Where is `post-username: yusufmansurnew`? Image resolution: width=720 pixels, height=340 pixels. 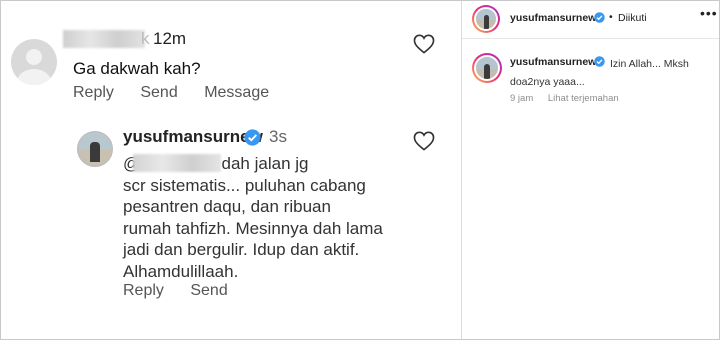
post-username: yusufmansurnew is located at coordinates (553, 18).